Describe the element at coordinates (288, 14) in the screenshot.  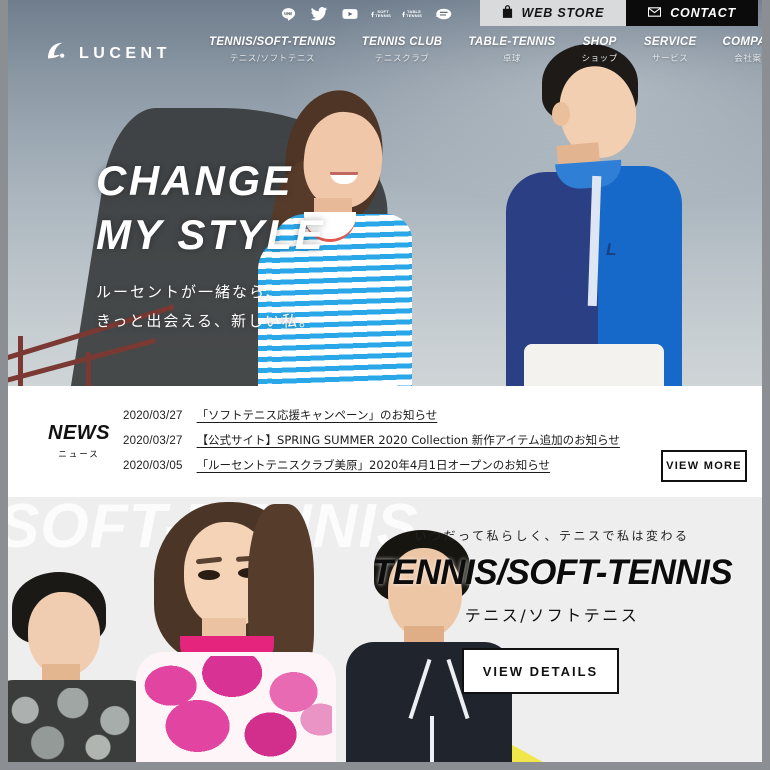
I see `line-icon` at that location.